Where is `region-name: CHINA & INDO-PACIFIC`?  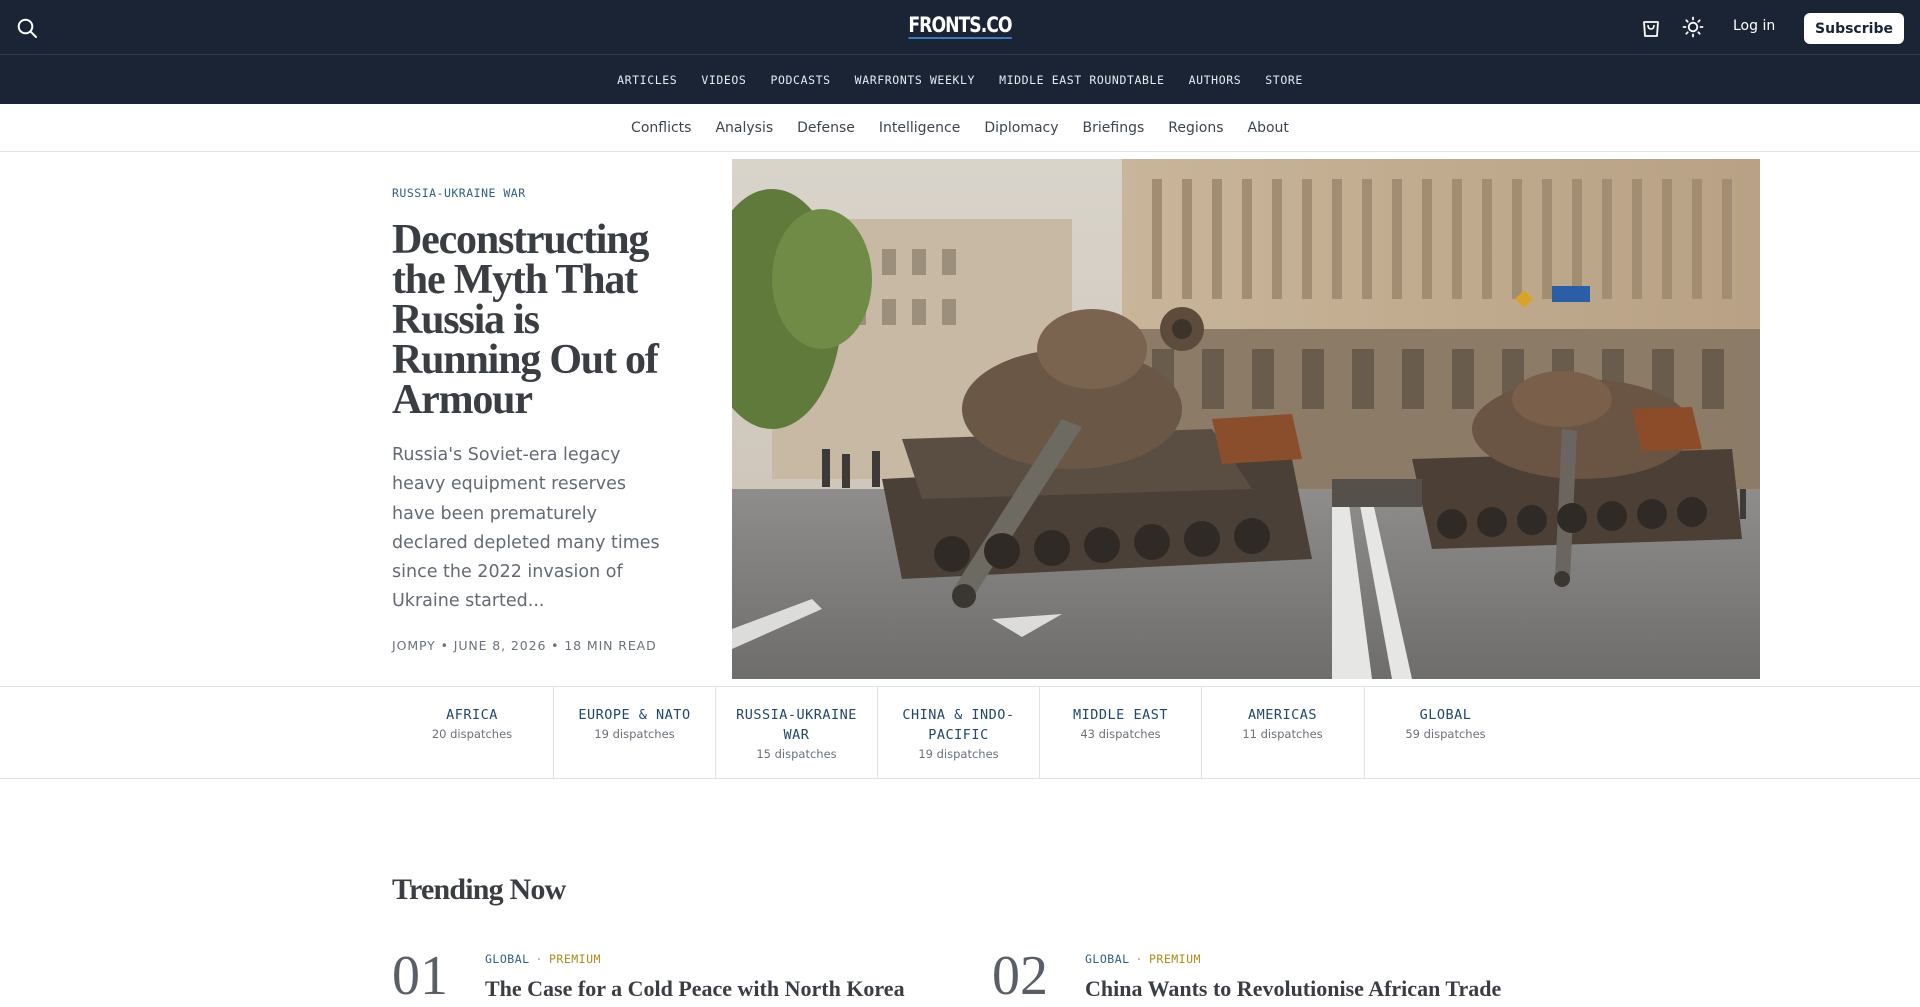
region-name: CHINA & INDO-PACIFIC is located at coordinates (958, 725).